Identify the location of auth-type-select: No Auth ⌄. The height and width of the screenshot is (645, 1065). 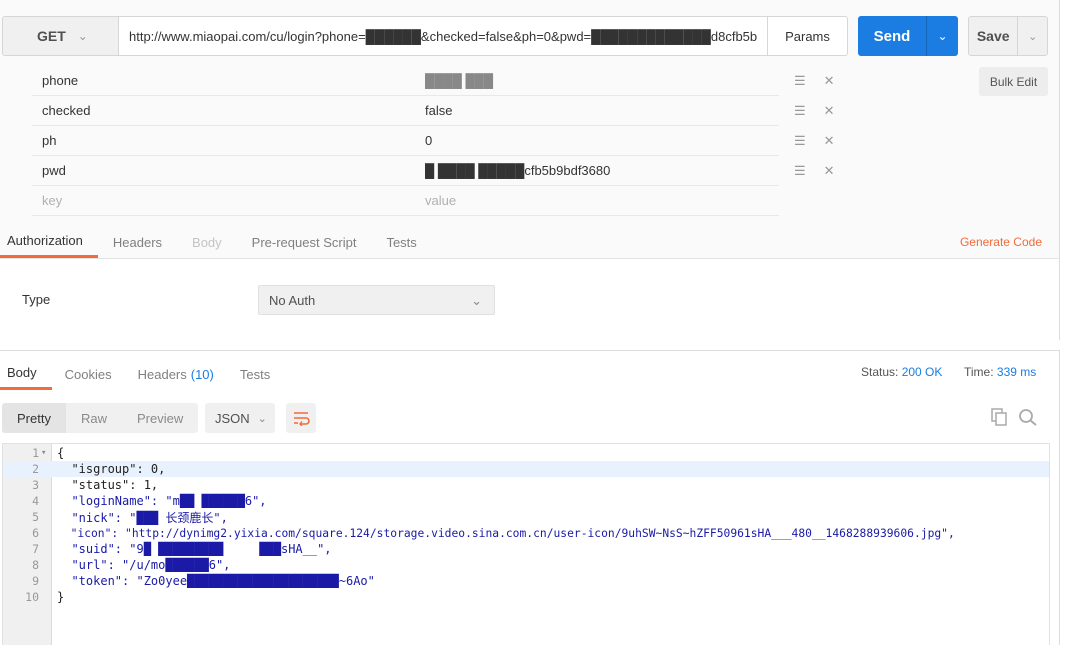
(376, 300).